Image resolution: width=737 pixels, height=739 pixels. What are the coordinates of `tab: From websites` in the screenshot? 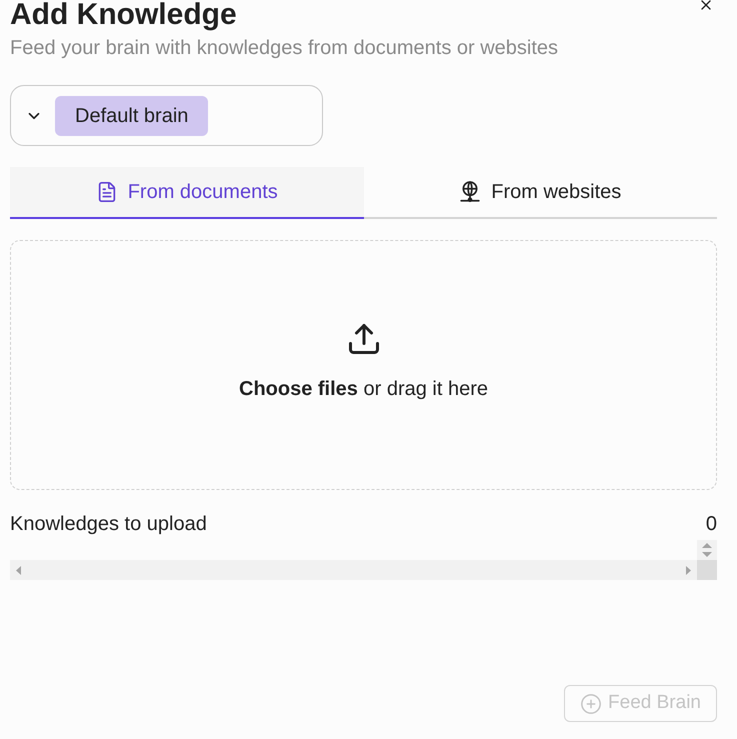 It's located at (540, 193).